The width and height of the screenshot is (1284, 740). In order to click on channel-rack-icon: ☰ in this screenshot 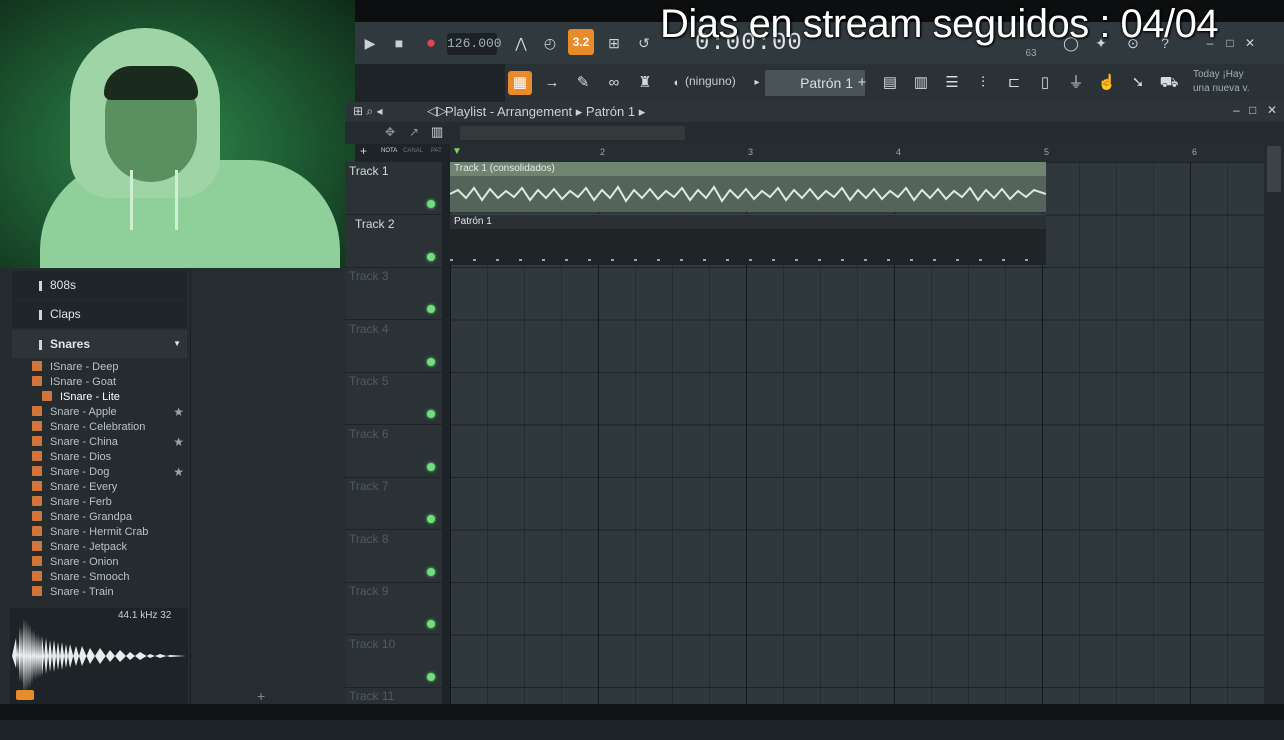, I will do `click(952, 83)`.